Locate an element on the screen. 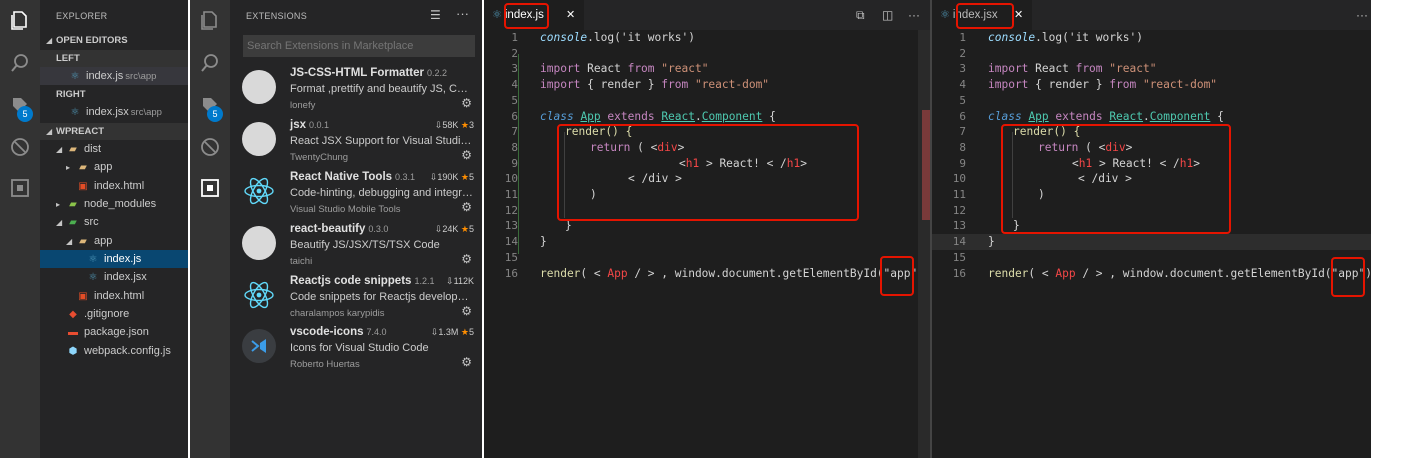 The image size is (1427, 476). tree-file-webpack-config: ⬢ webpack.config.js is located at coordinates (114, 351).